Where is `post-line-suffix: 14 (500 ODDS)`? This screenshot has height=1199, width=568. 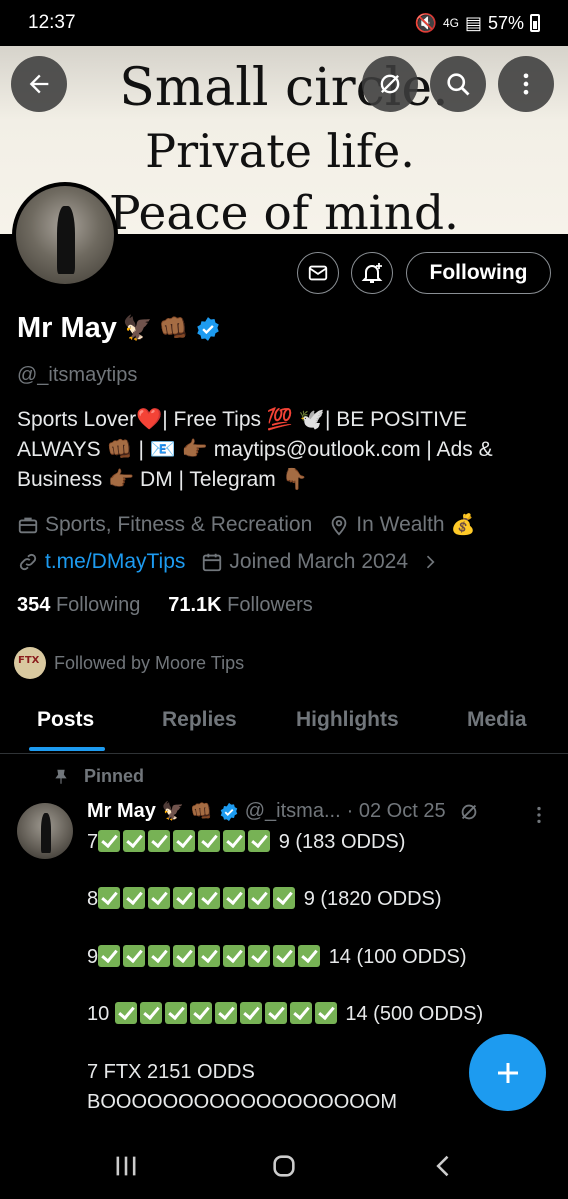 post-line-suffix: 14 (500 ODDS) is located at coordinates (414, 1014).